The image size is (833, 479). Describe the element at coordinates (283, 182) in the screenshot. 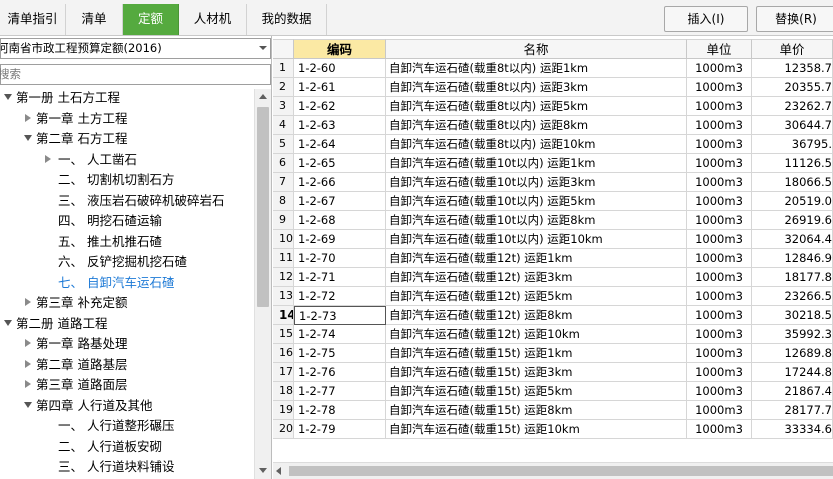

I see `row-index: 7` at that location.